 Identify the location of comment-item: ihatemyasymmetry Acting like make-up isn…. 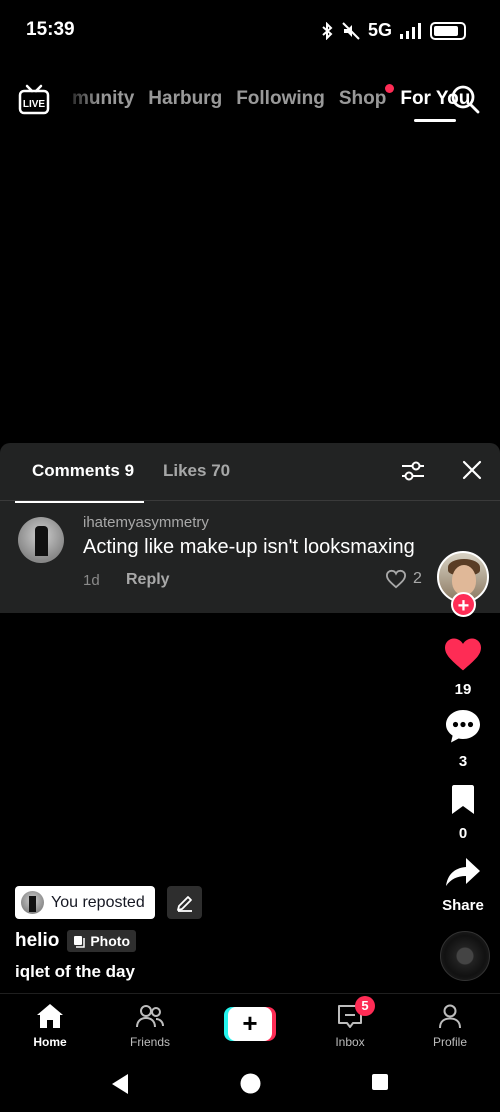
(250, 556).